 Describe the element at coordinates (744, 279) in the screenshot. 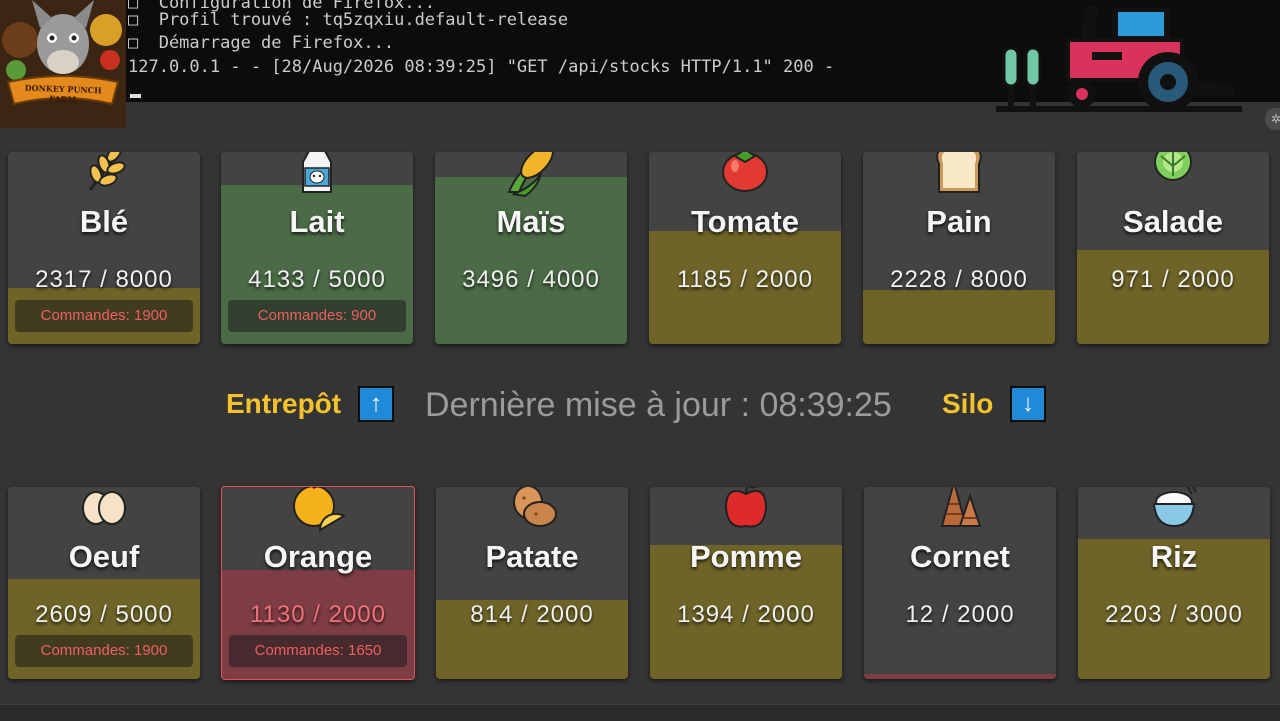

I see `stock-quantity: 1185 / 2000` at that location.